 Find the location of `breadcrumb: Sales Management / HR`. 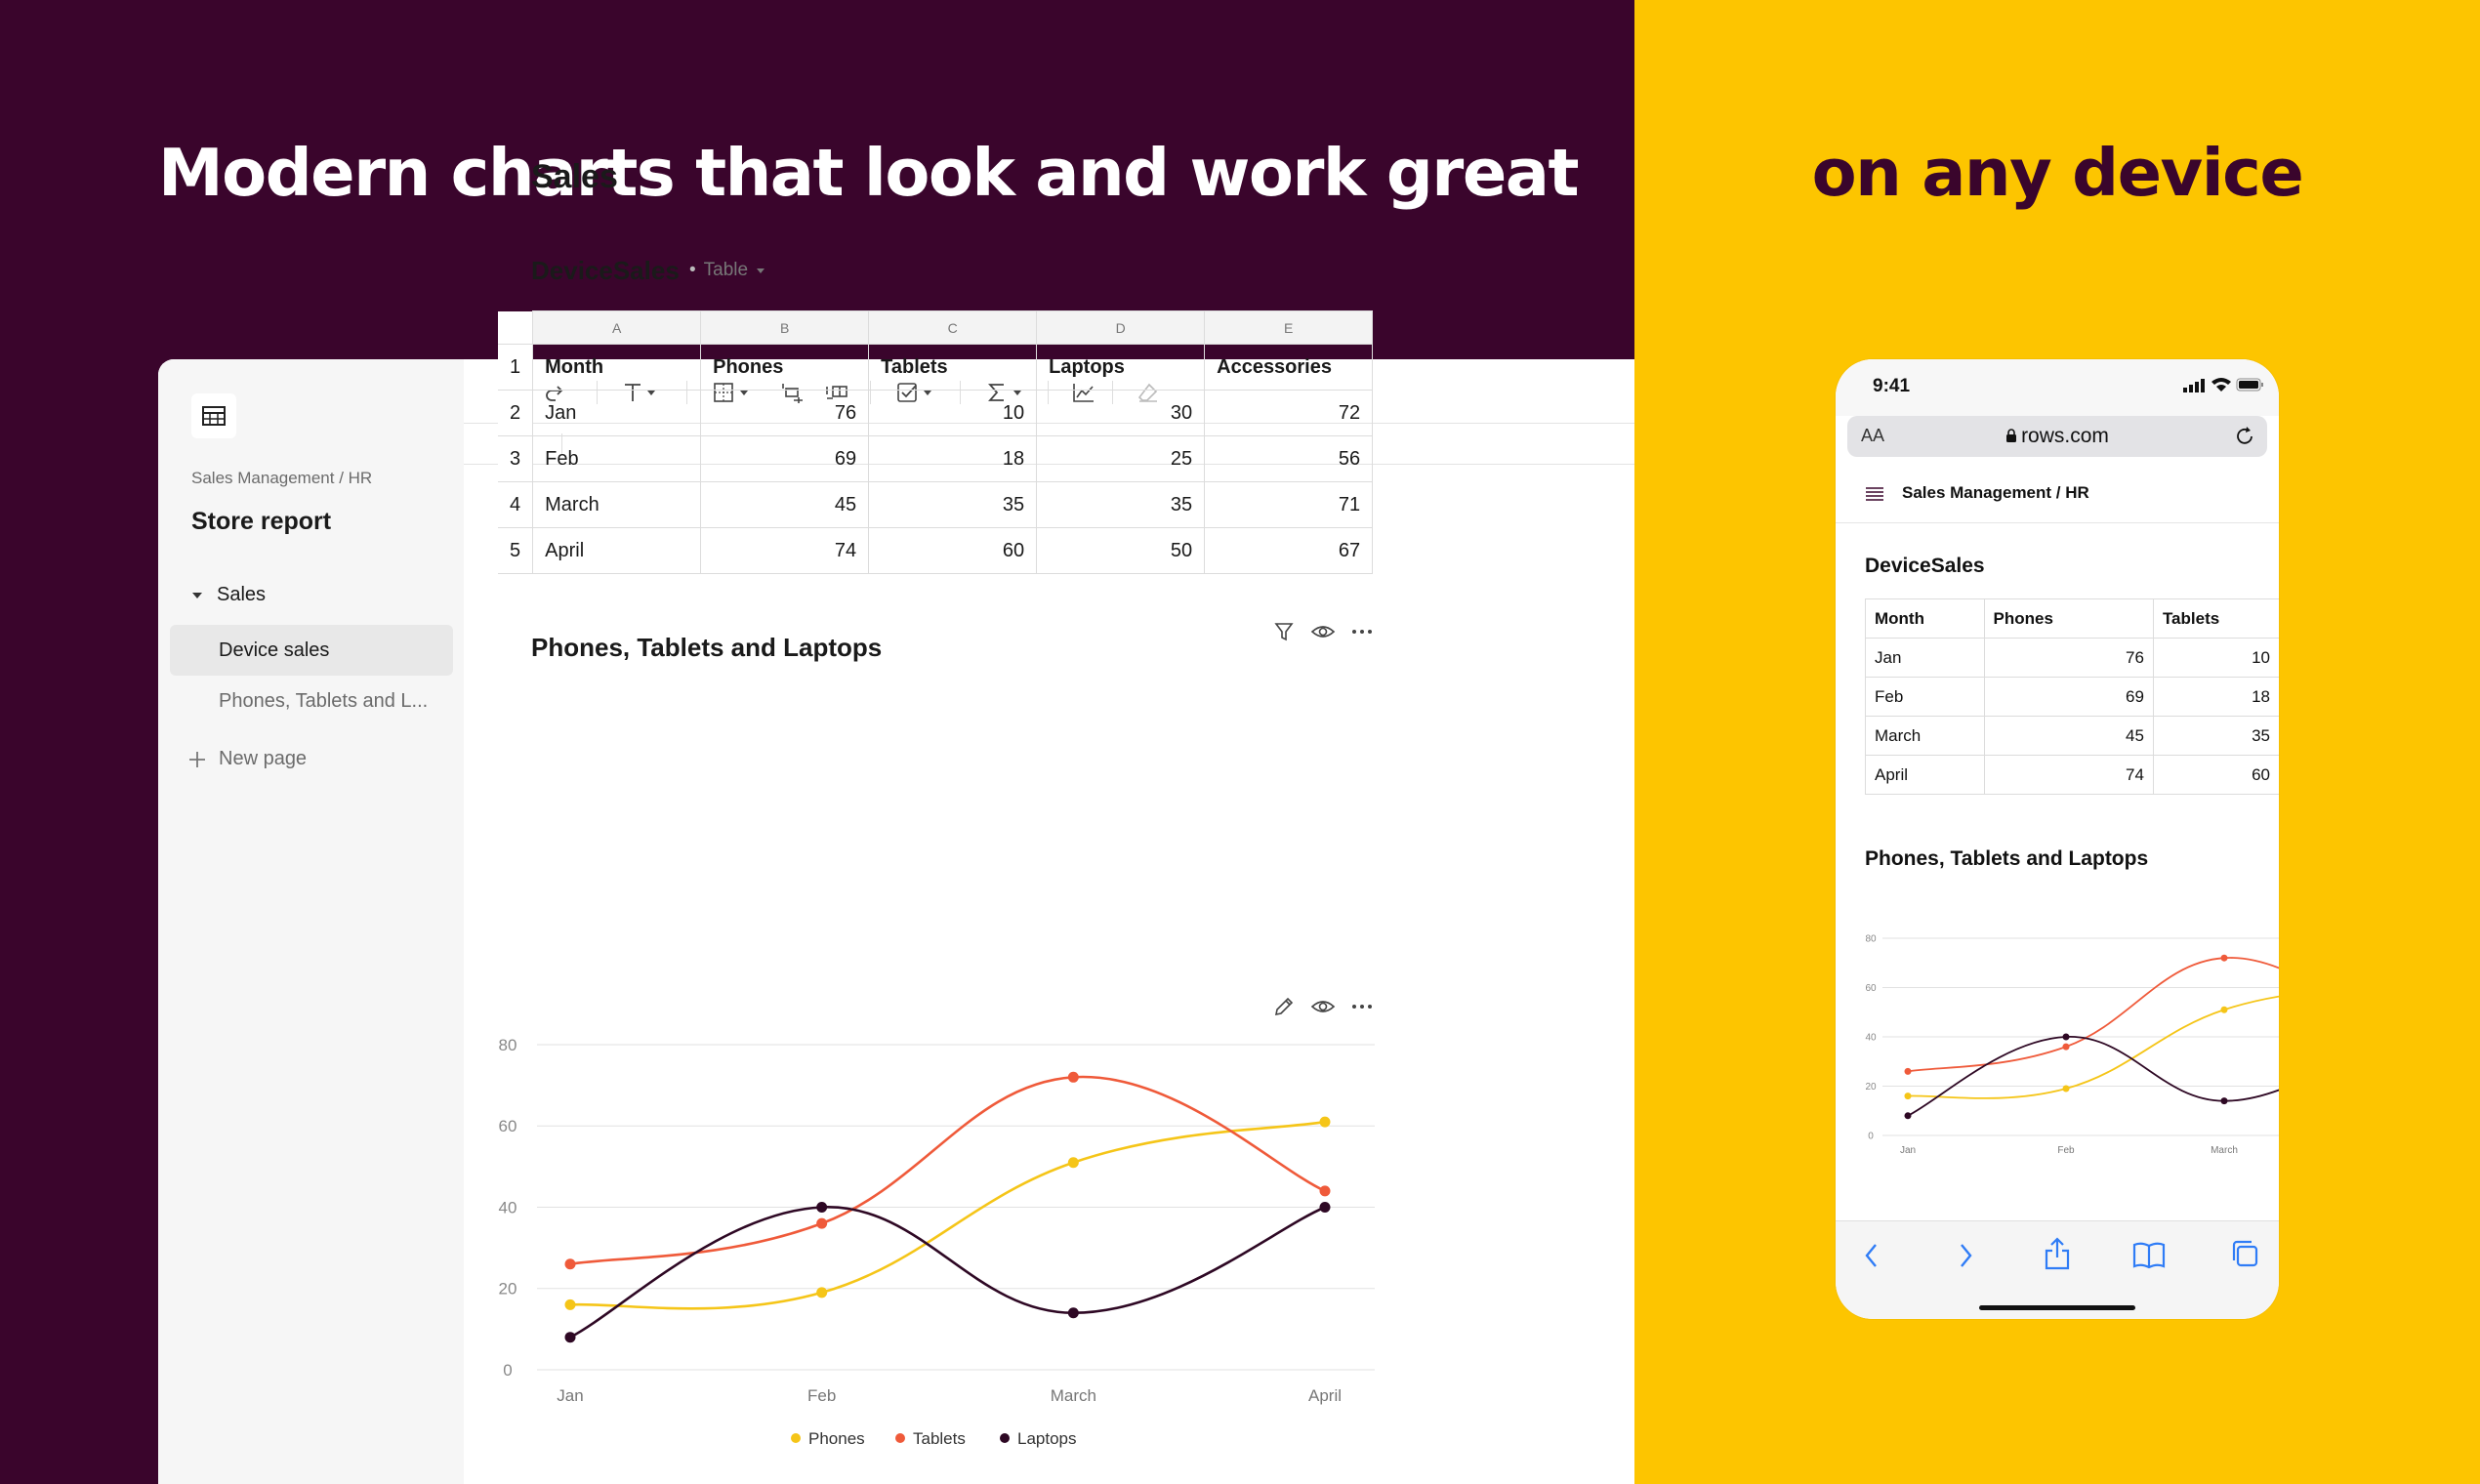

breadcrumb: Sales Management / HR is located at coordinates (281, 479).